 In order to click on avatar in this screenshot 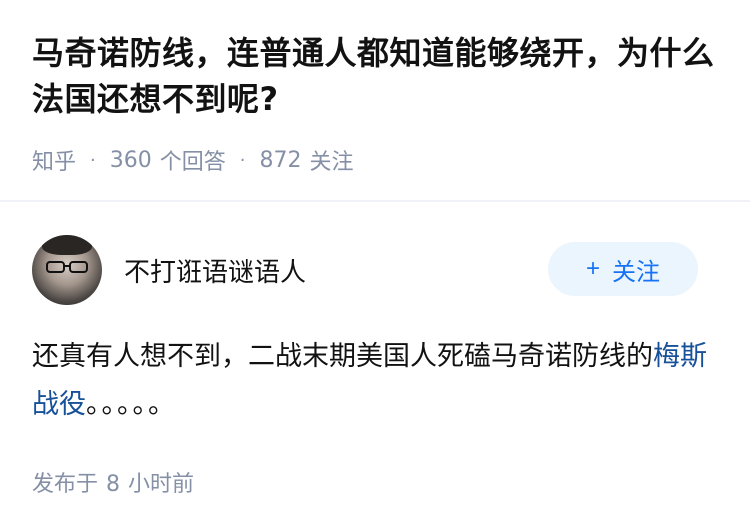, I will do `click(67, 270)`.